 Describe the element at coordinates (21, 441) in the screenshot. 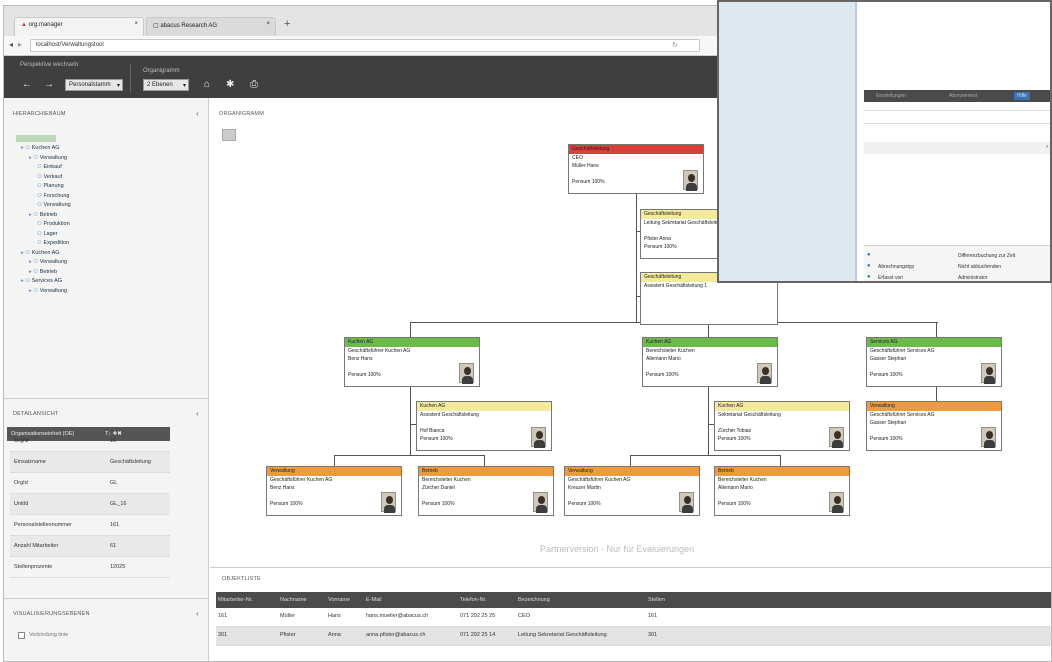

I see `detail-key: OrgNr` at that location.